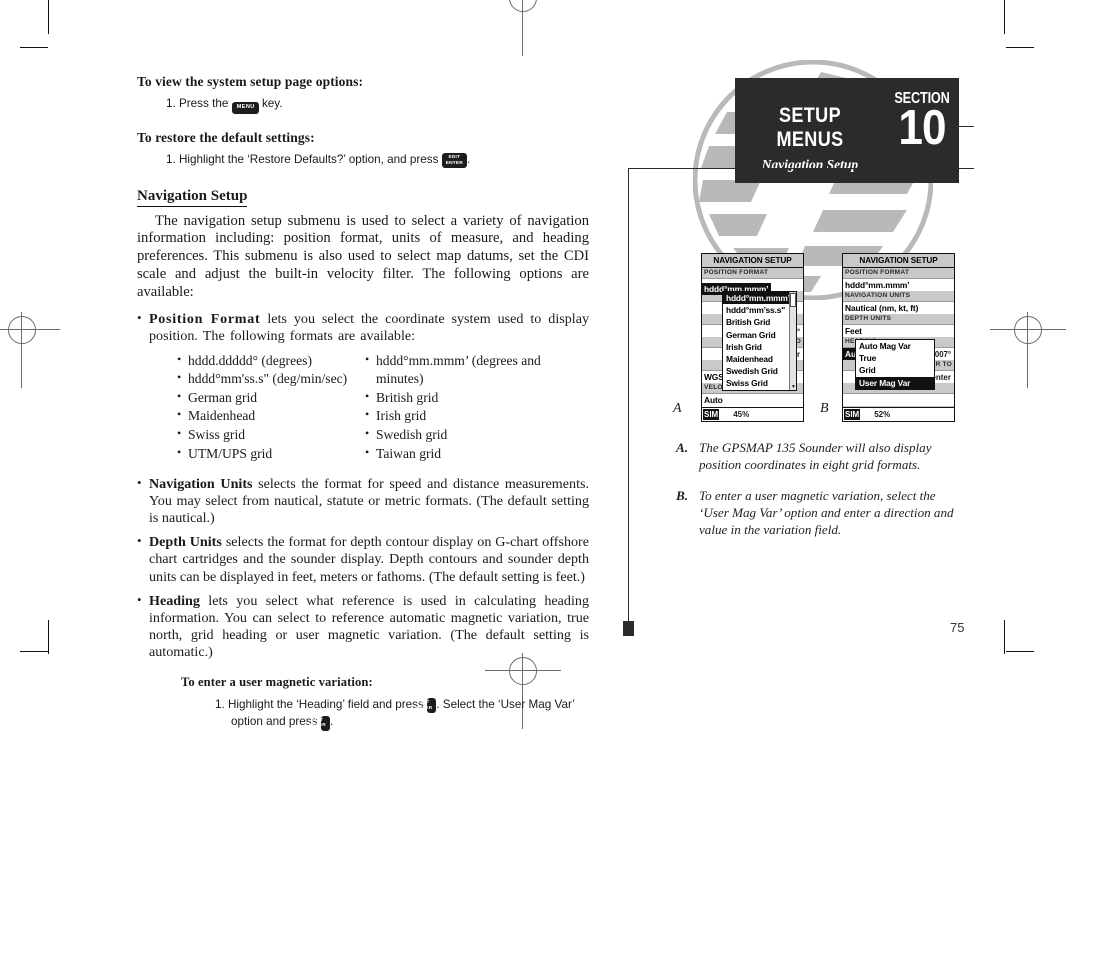  Describe the element at coordinates (824, 408) in the screenshot. I see `figure-label-b: B` at that location.